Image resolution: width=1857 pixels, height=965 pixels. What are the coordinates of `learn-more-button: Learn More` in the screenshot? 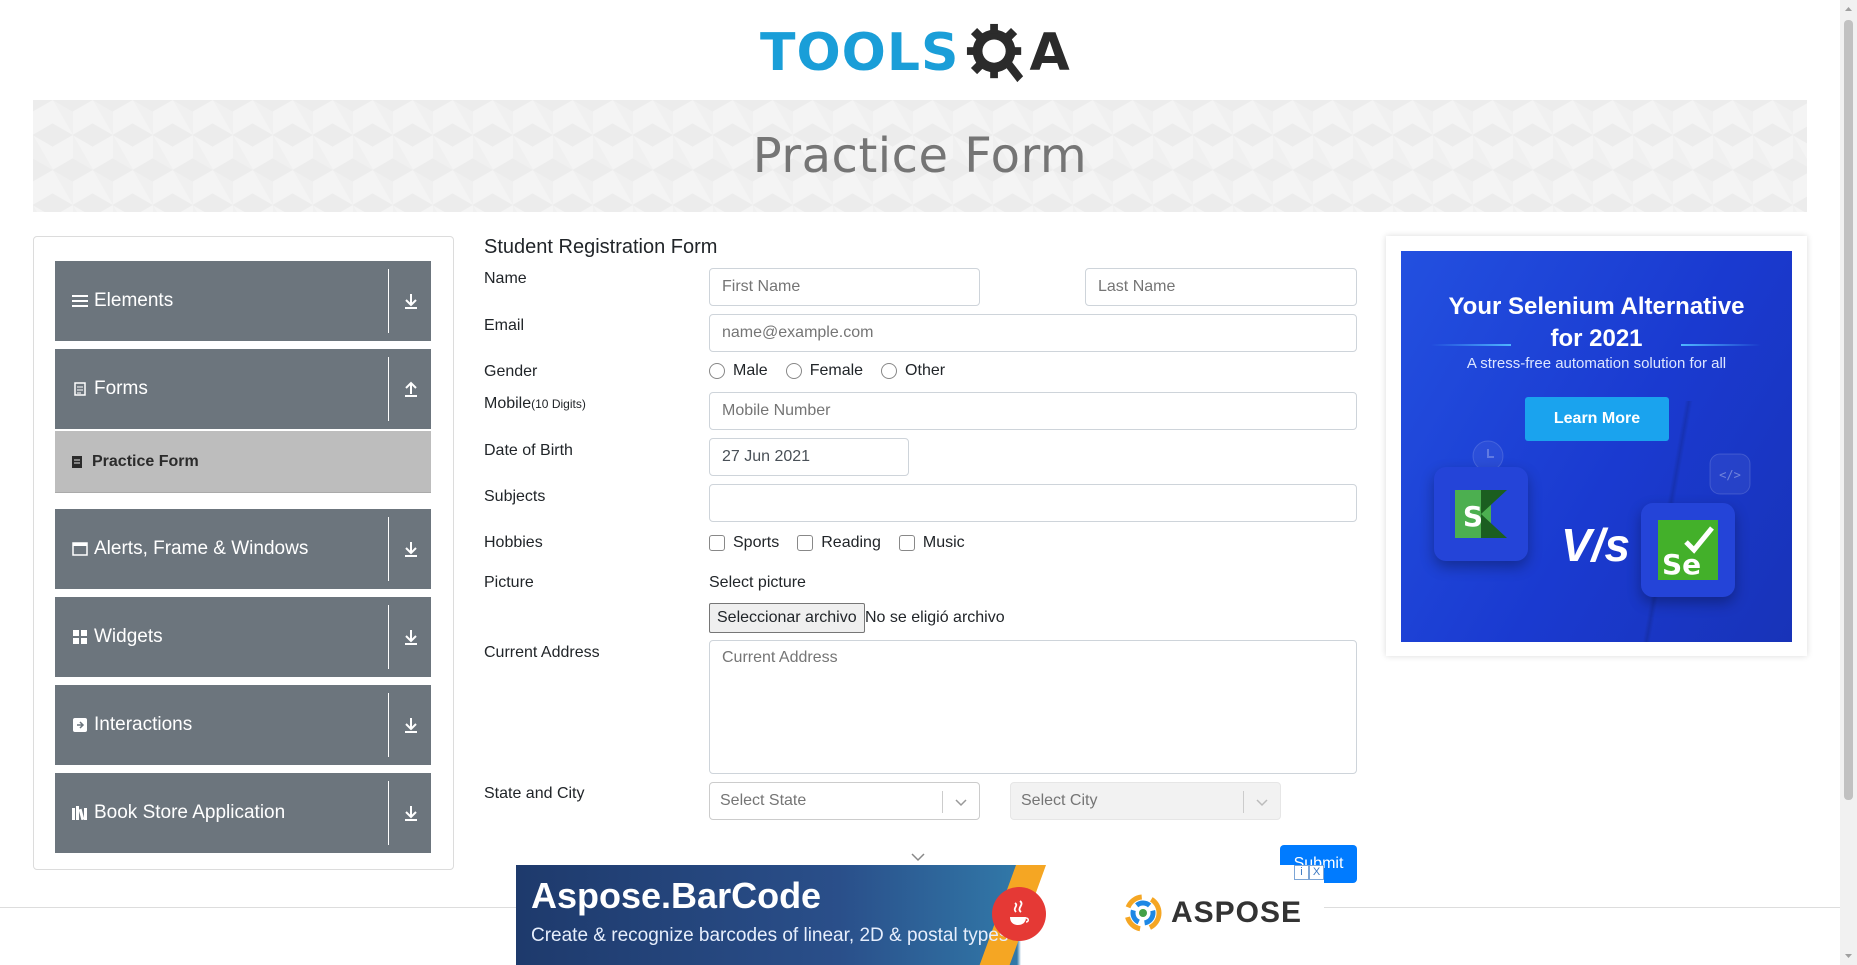 It's located at (1597, 419).